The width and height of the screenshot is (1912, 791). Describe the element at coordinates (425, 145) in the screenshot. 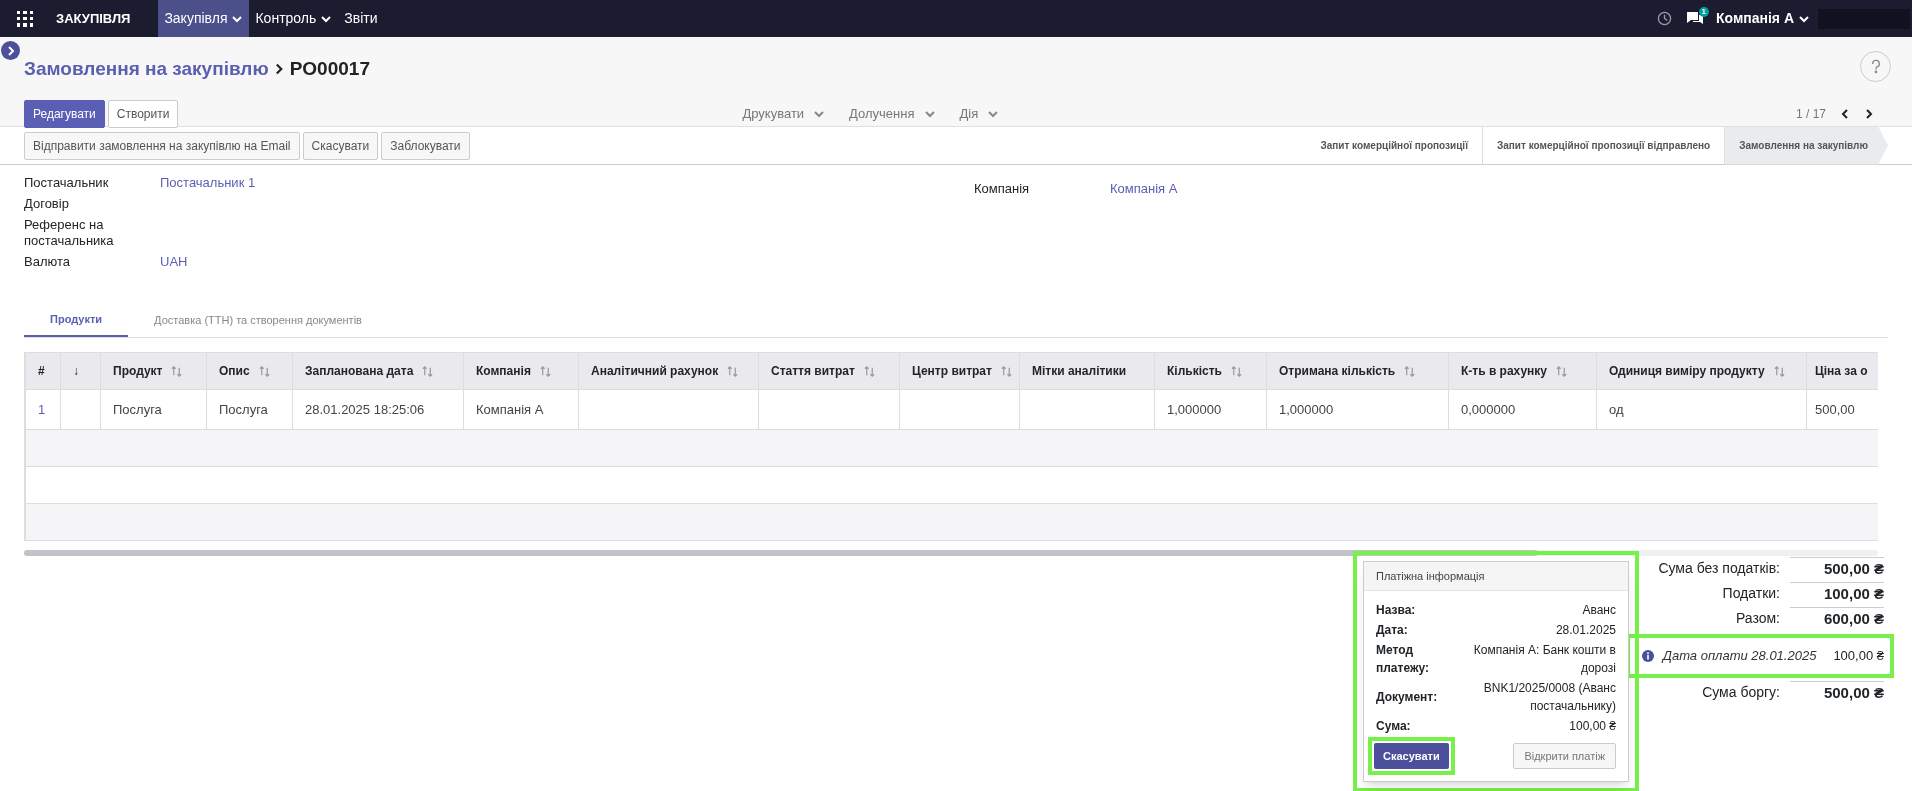

I see `status-action-button: Заблокувати` at that location.